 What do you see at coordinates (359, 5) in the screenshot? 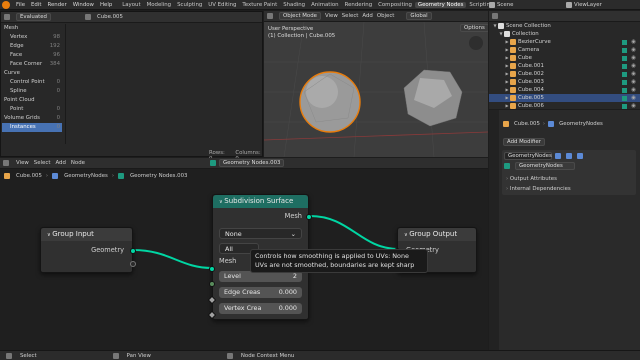
I see `workspace-tab-rendering: Rendering` at bounding box center [359, 5].